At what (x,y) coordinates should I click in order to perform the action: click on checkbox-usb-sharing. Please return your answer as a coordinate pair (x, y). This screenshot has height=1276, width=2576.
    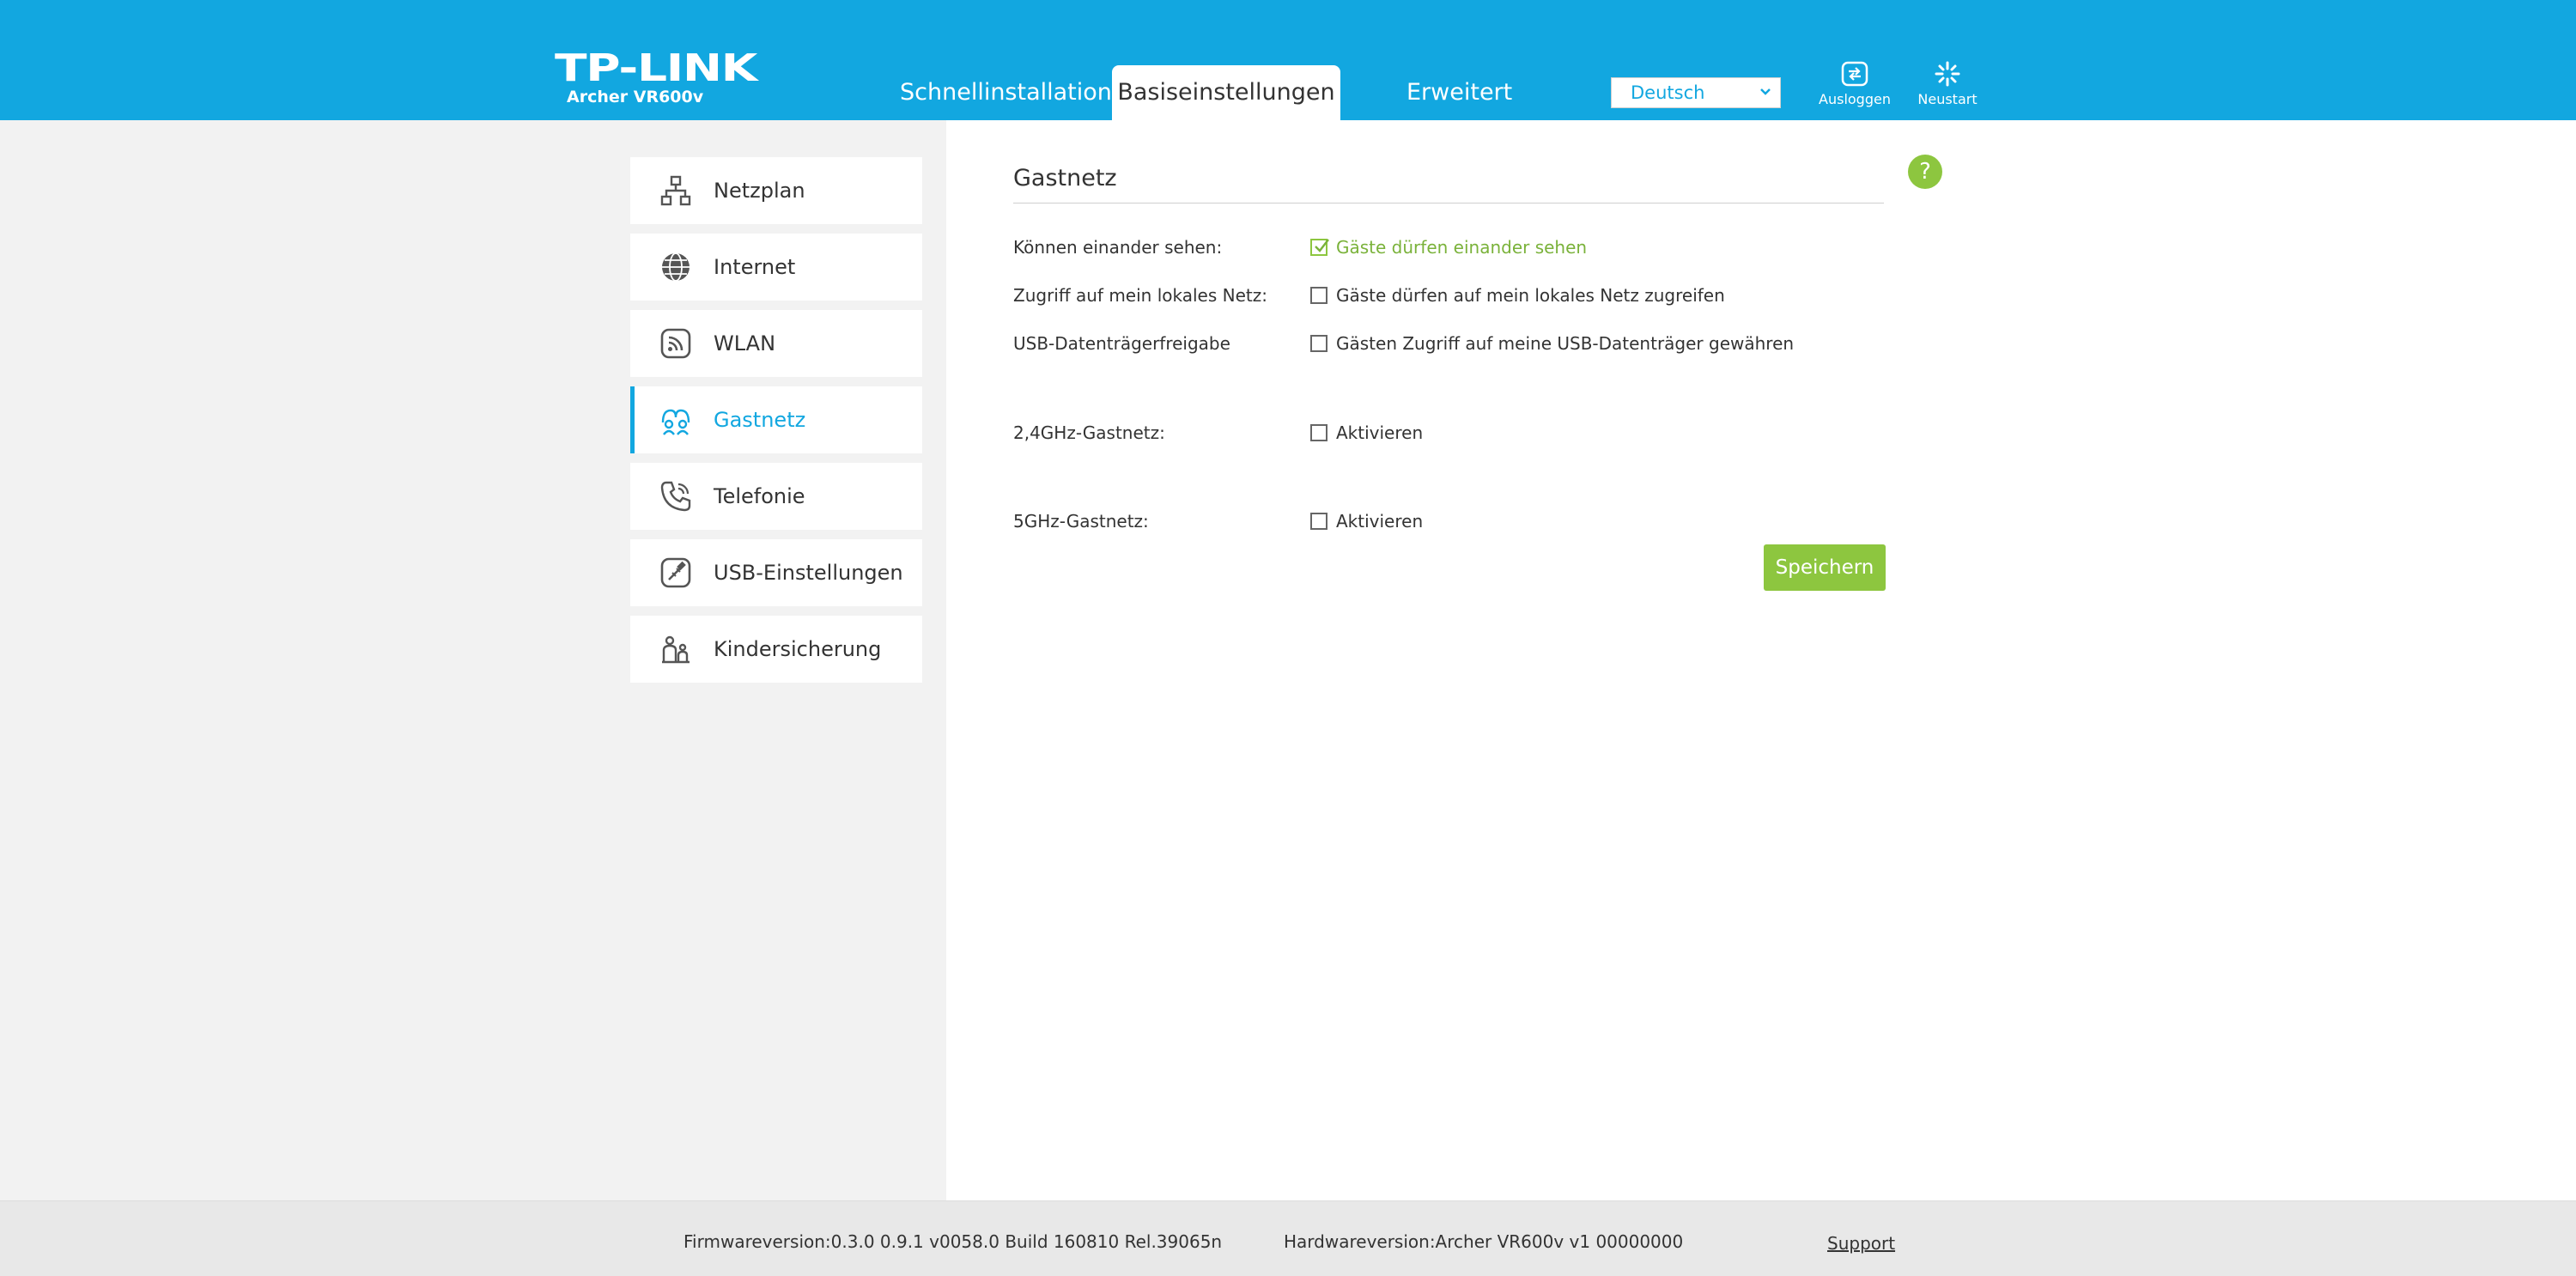
    Looking at the image, I should click on (1319, 343).